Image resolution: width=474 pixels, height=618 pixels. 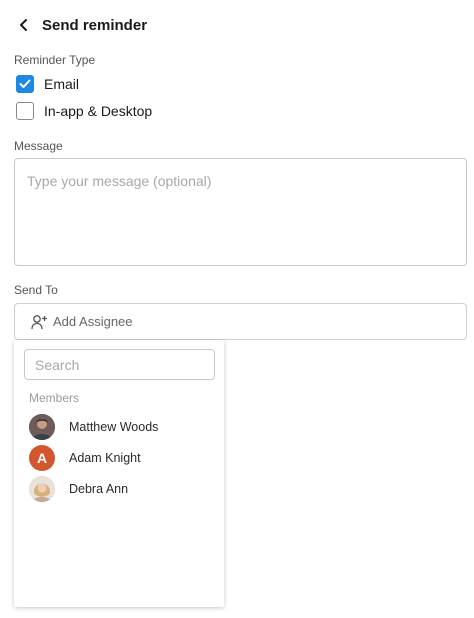 I want to click on avatar: A, so click(x=42, y=458).